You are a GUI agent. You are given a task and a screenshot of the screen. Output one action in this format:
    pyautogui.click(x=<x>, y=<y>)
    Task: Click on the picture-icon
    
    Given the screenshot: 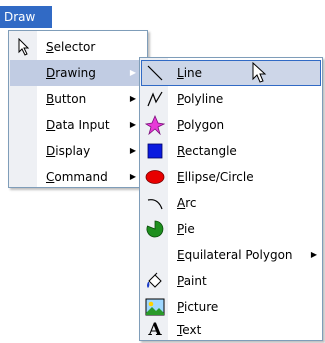 What is the action you would take?
    pyautogui.click(x=155, y=307)
    